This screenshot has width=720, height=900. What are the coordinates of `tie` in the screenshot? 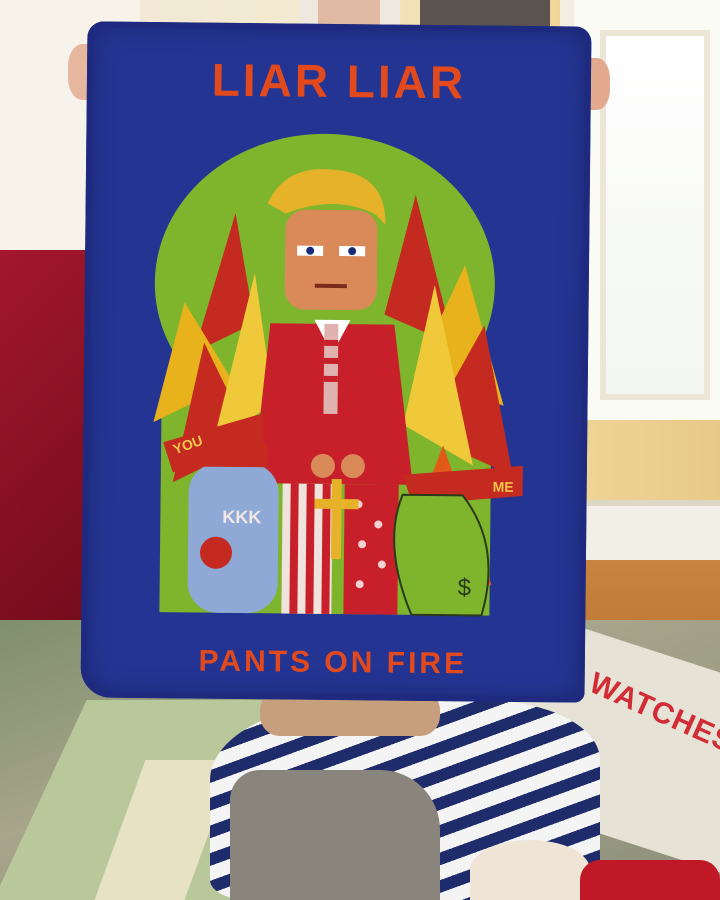 It's located at (331, 369).